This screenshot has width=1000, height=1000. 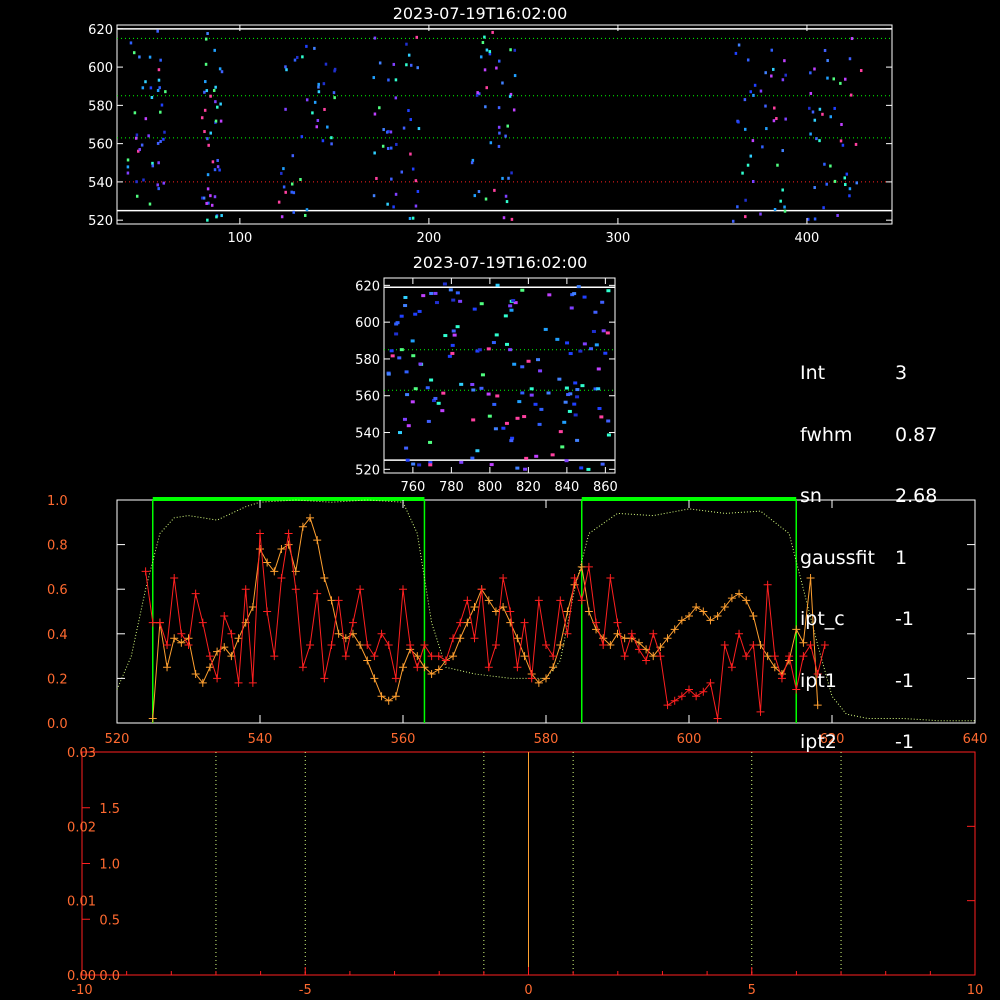 I want to click on y-tick-label: 0.6, so click(x=57, y=590).